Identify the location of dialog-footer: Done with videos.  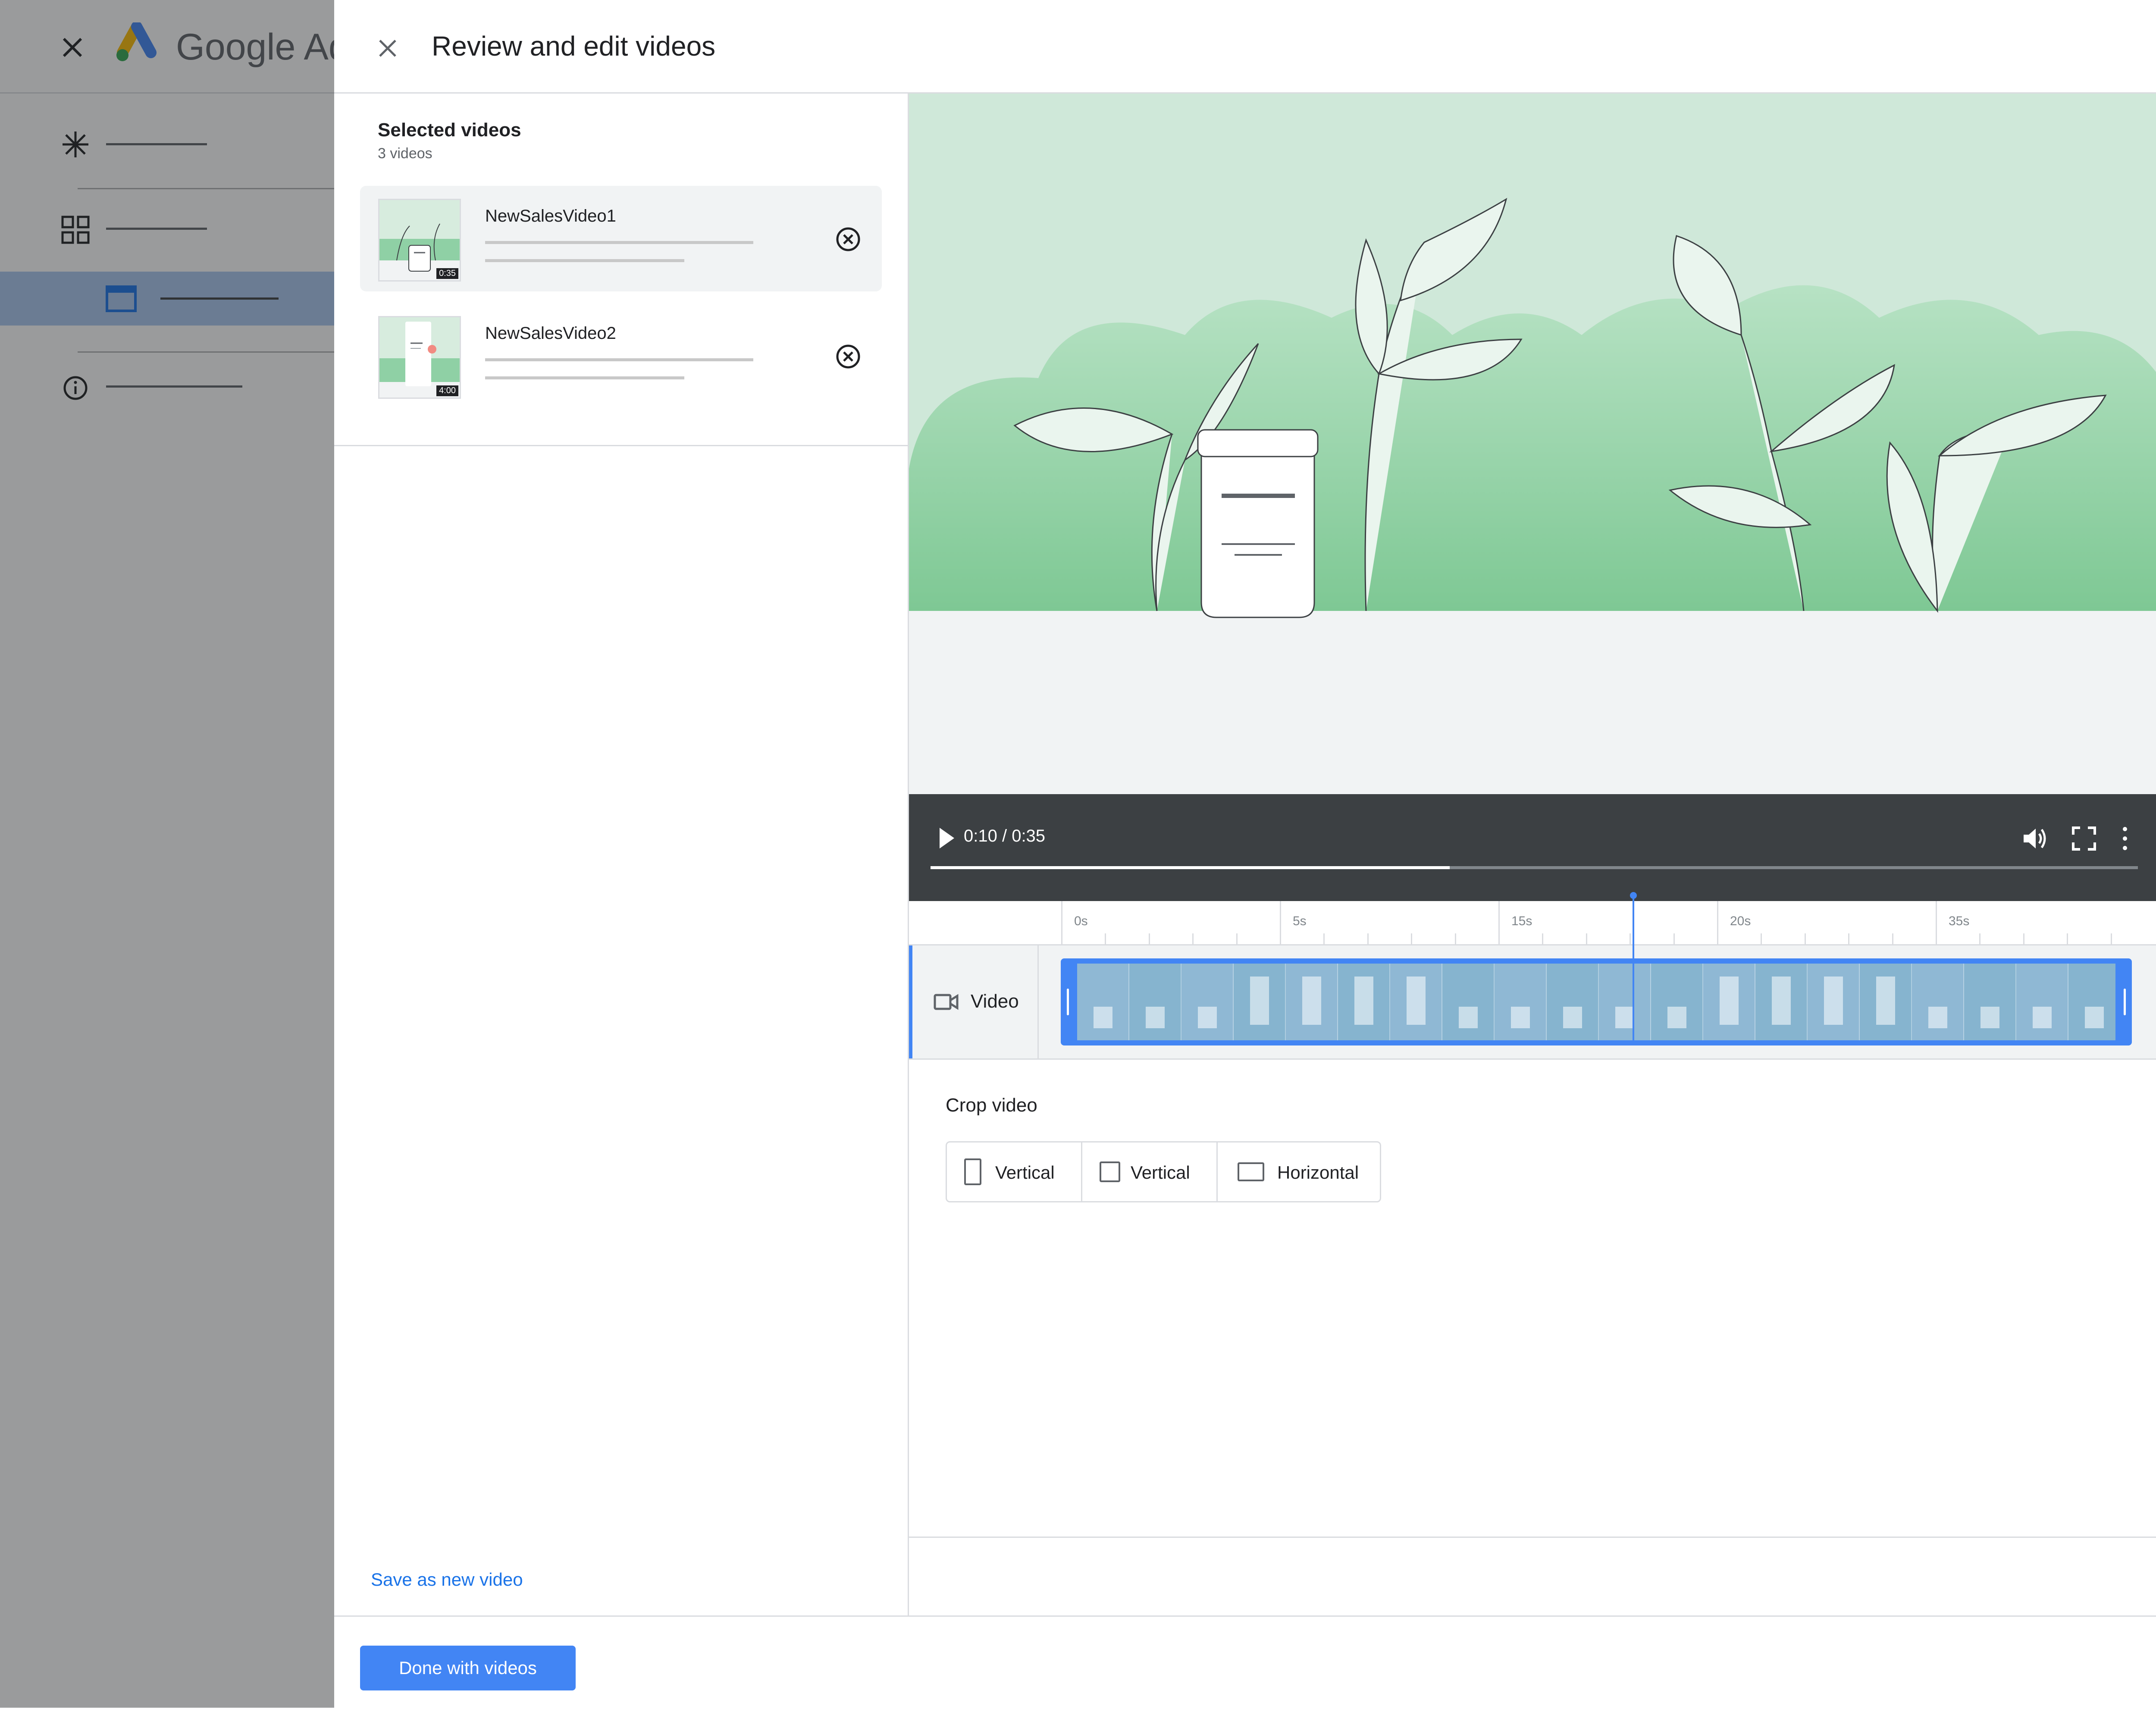
(1245, 1662).